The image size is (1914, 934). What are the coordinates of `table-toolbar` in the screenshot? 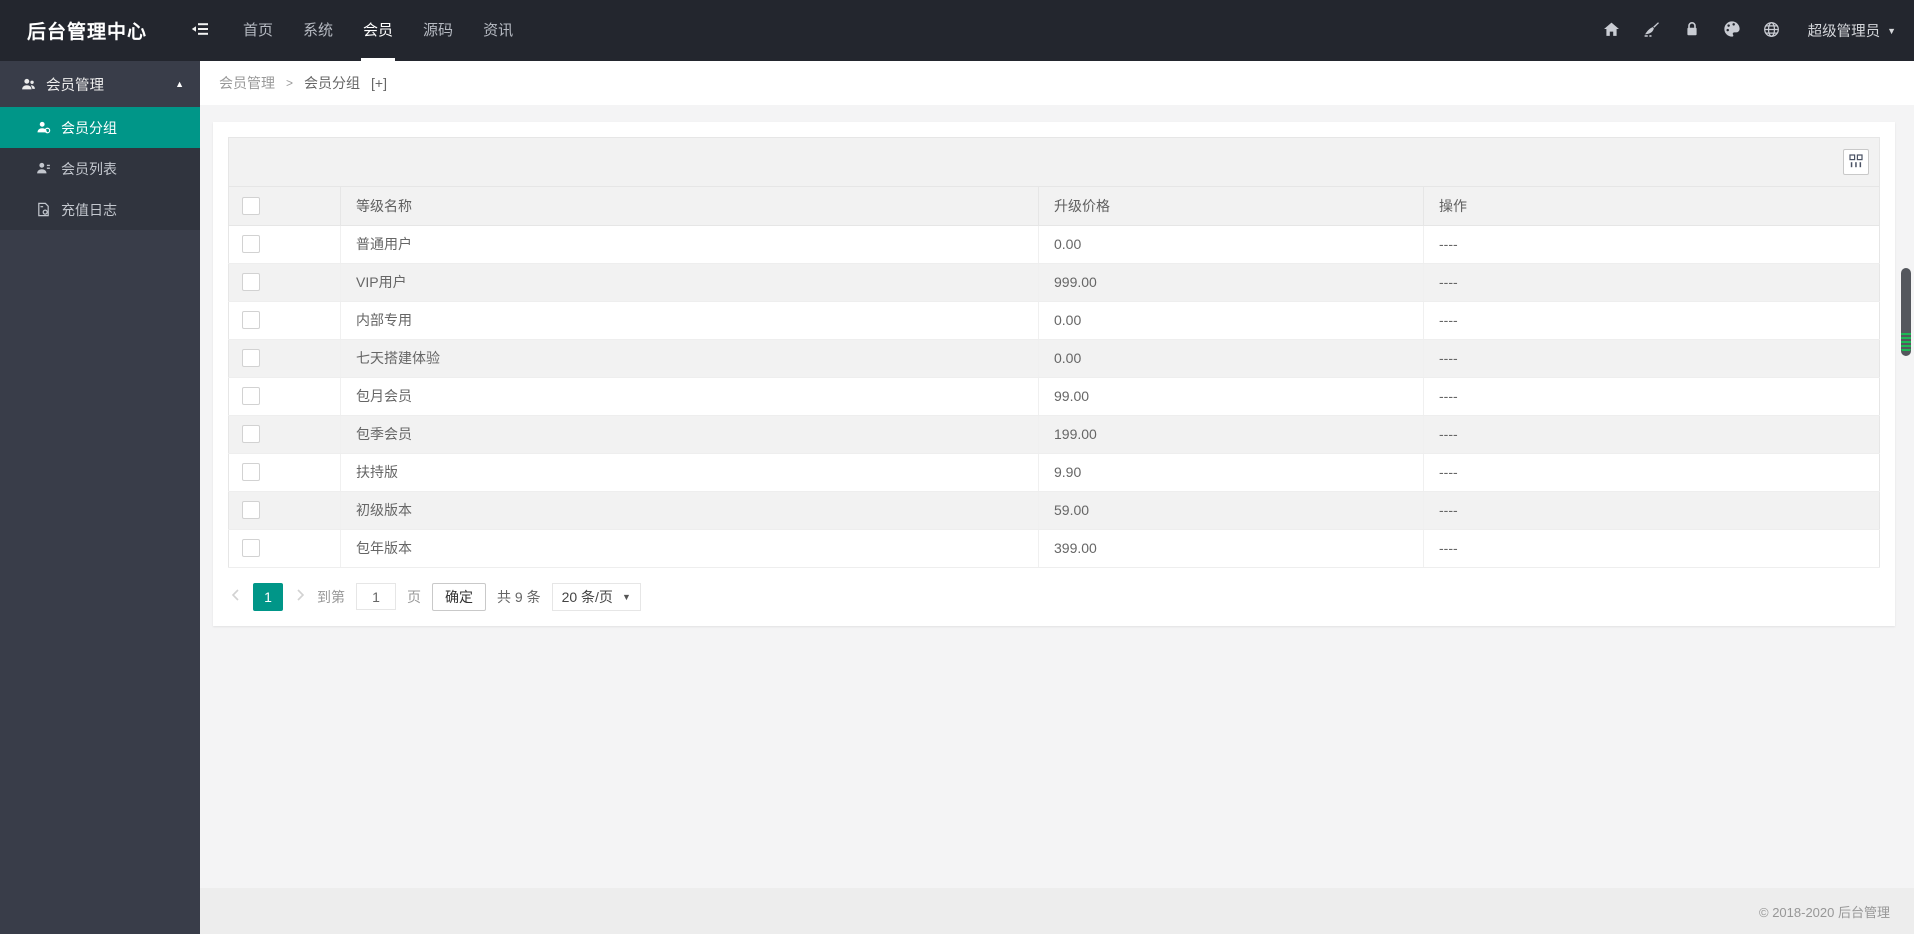 It's located at (1054, 162).